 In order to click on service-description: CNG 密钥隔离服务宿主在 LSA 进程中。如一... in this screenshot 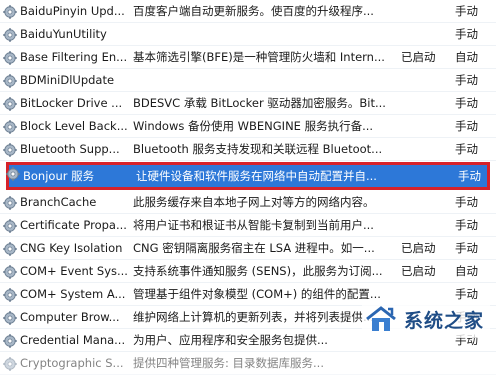, I will do `click(254, 248)`.